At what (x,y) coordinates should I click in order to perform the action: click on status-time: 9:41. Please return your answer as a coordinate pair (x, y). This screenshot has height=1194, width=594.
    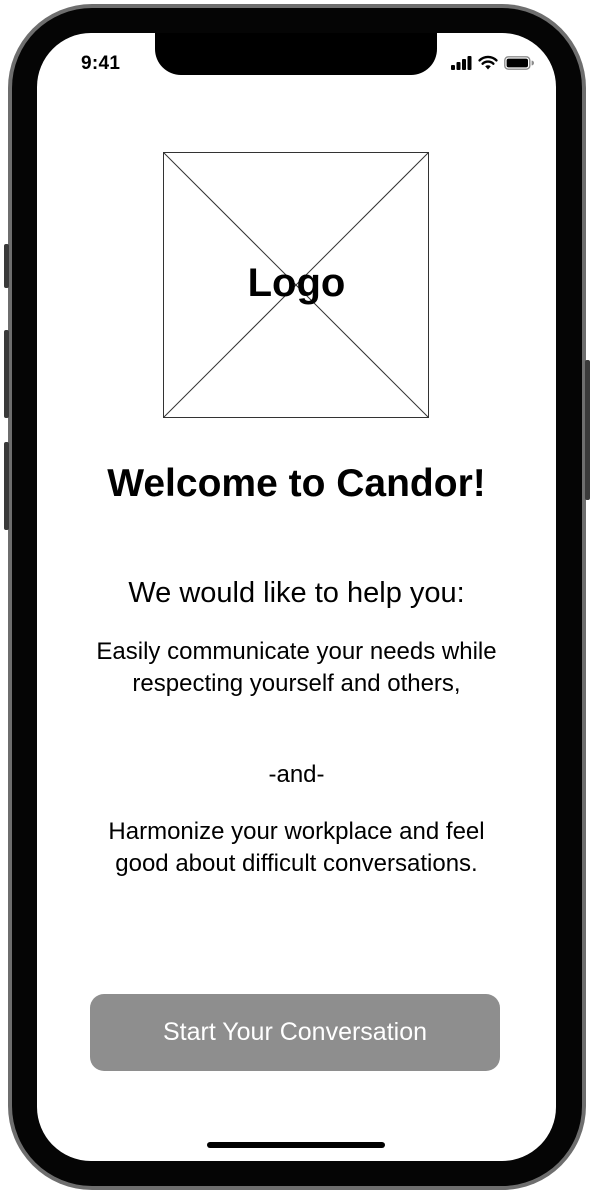
    Looking at the image, I should click on (101, 63).